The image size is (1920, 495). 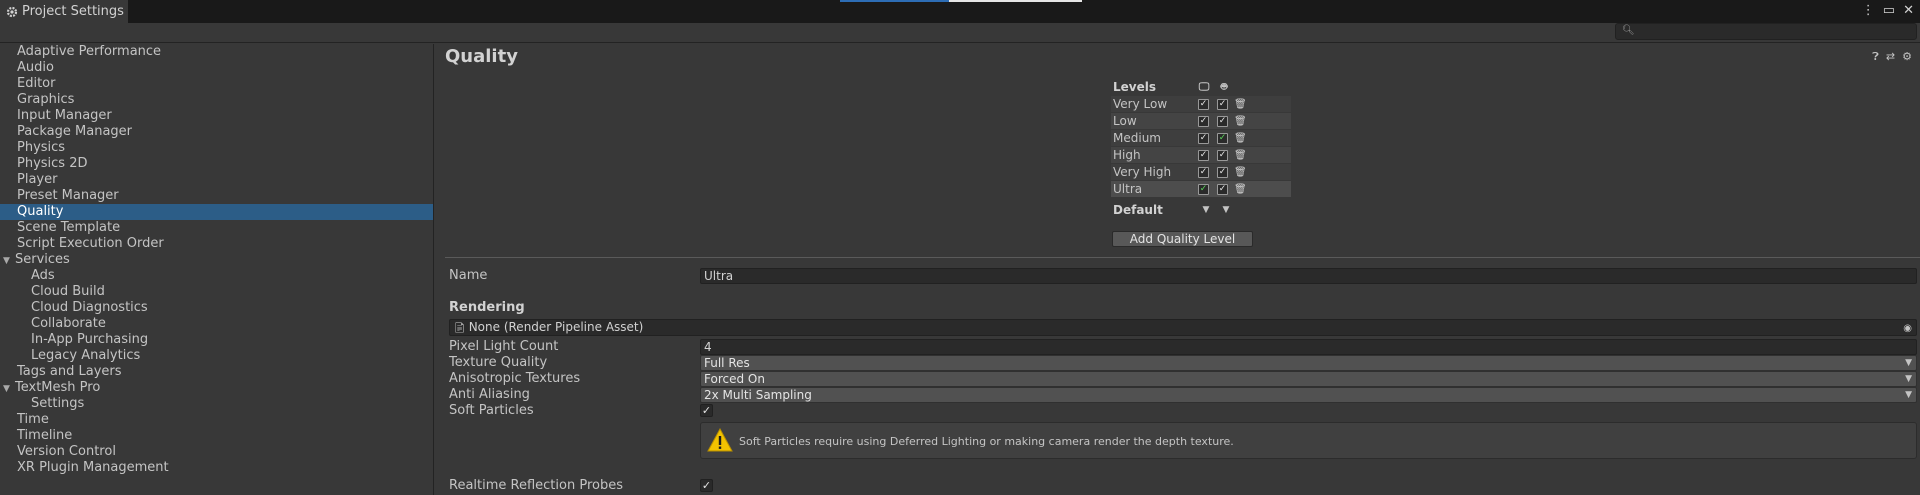 What do you see at coordinates (556, 327) in the screenshot?
I see `render-pipeline-asset-value: None (Render Pipeline Asset)` at bounding box center [556, 327].